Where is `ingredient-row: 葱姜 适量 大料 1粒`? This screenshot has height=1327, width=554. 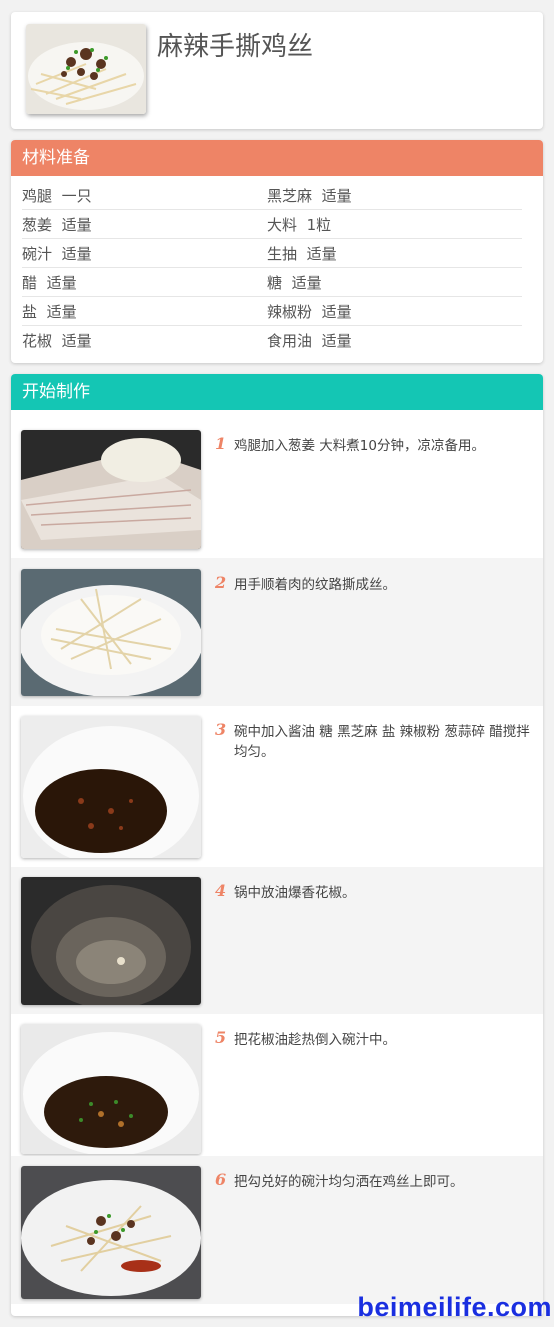 ingredient-row: 葱姜 适量 大料 1粒 is located at coordinates (272, 224).